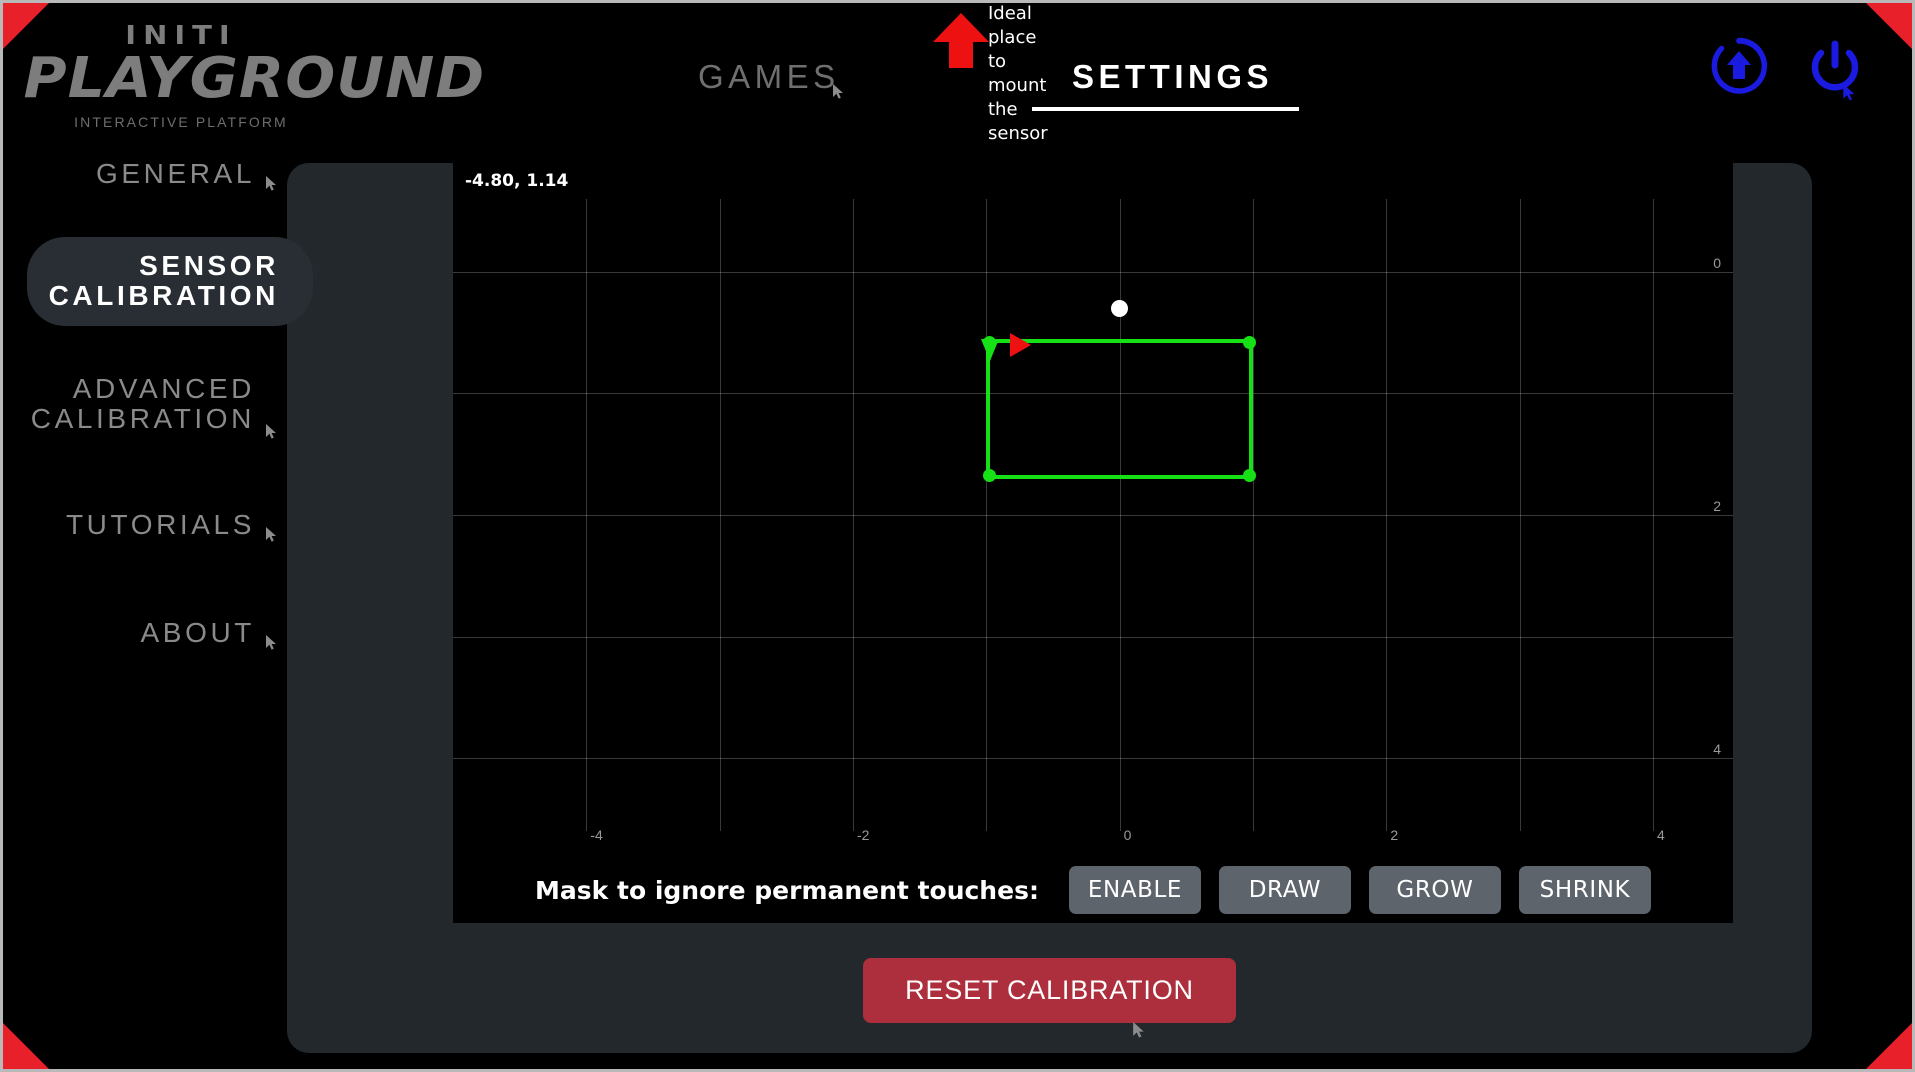  I want to click on reset-calibration-button: RESET CALIBRATION, so click(1049, 990).